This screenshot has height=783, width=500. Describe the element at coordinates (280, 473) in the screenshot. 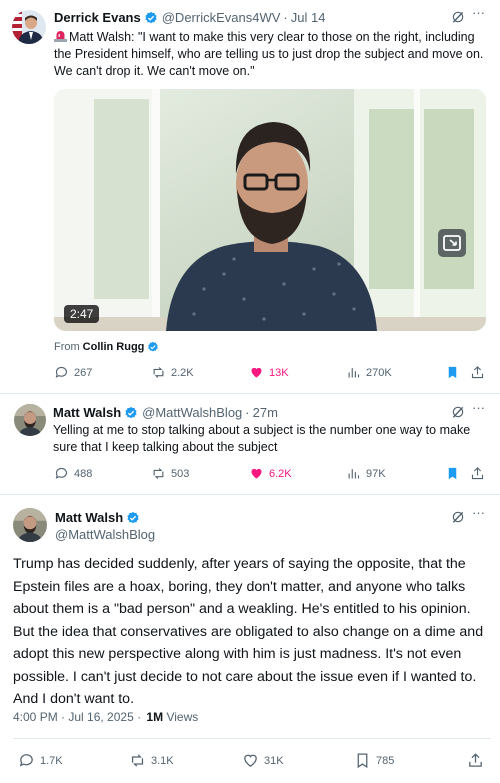

I see `like-count: 6.2K` at that location.